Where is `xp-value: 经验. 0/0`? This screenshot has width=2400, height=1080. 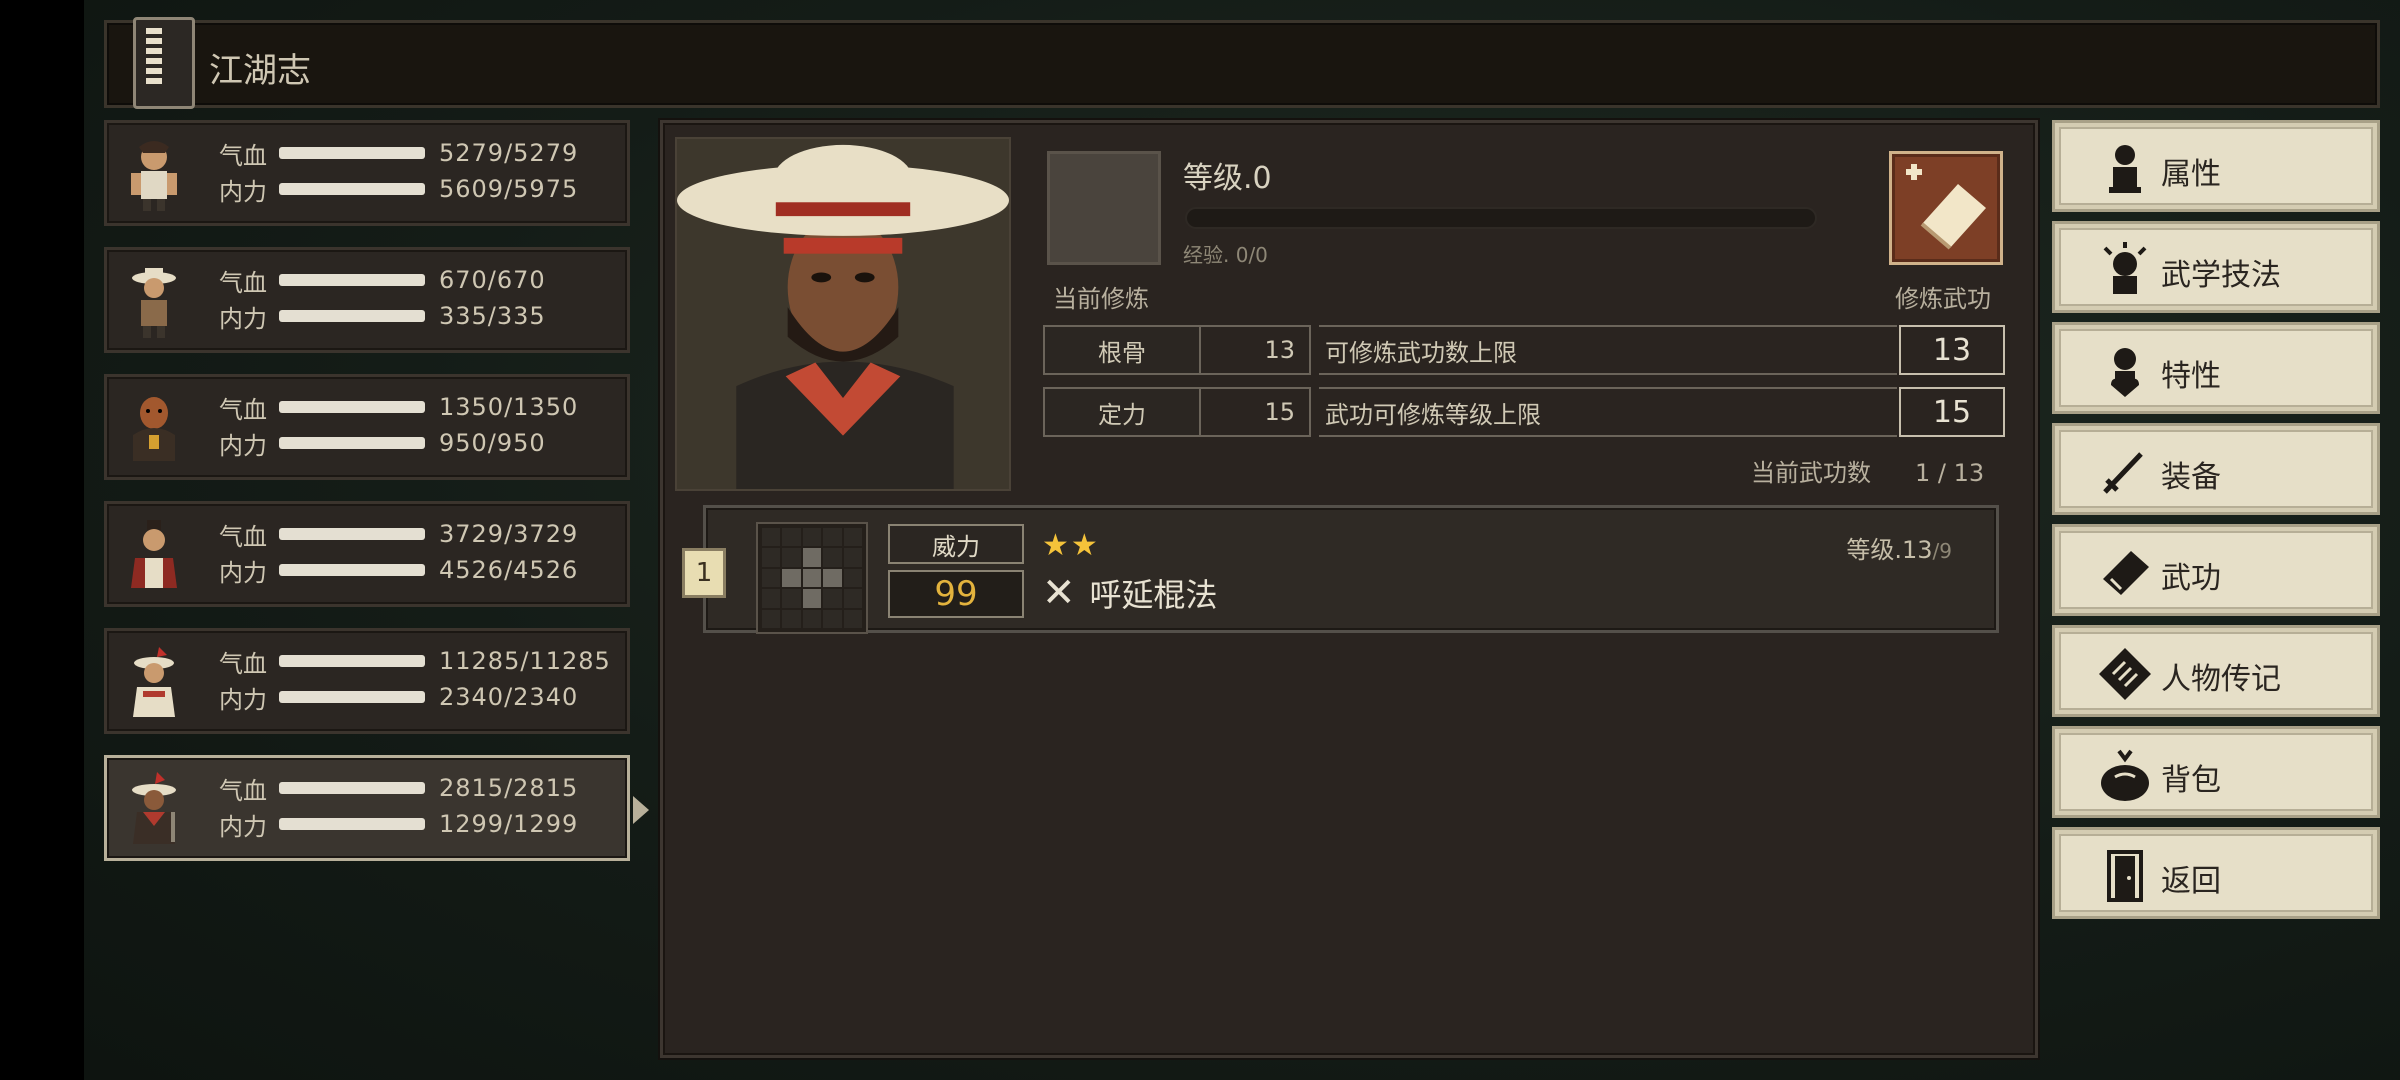
xp-value: 经验. 0/0 is located at coordinates (1225, 255).